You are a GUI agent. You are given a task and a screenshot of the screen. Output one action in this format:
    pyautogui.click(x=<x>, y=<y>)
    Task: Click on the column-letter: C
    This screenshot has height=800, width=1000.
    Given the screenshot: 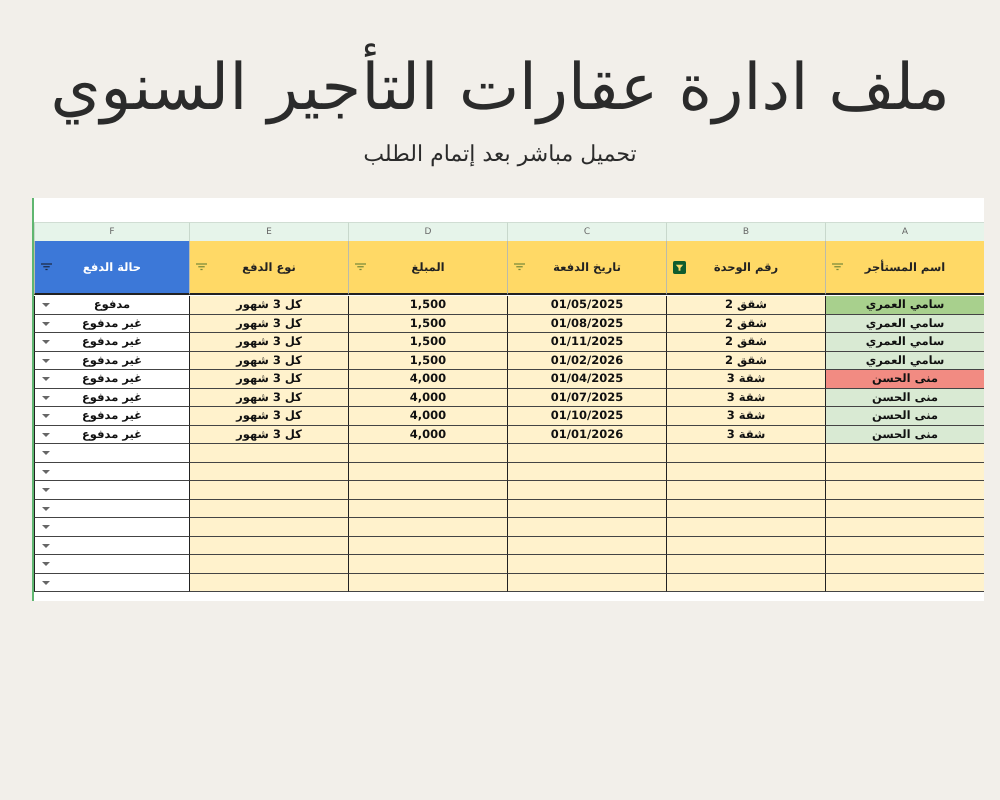 What is the action you would take?
    pyautogui.click(x=586, y=232)
    